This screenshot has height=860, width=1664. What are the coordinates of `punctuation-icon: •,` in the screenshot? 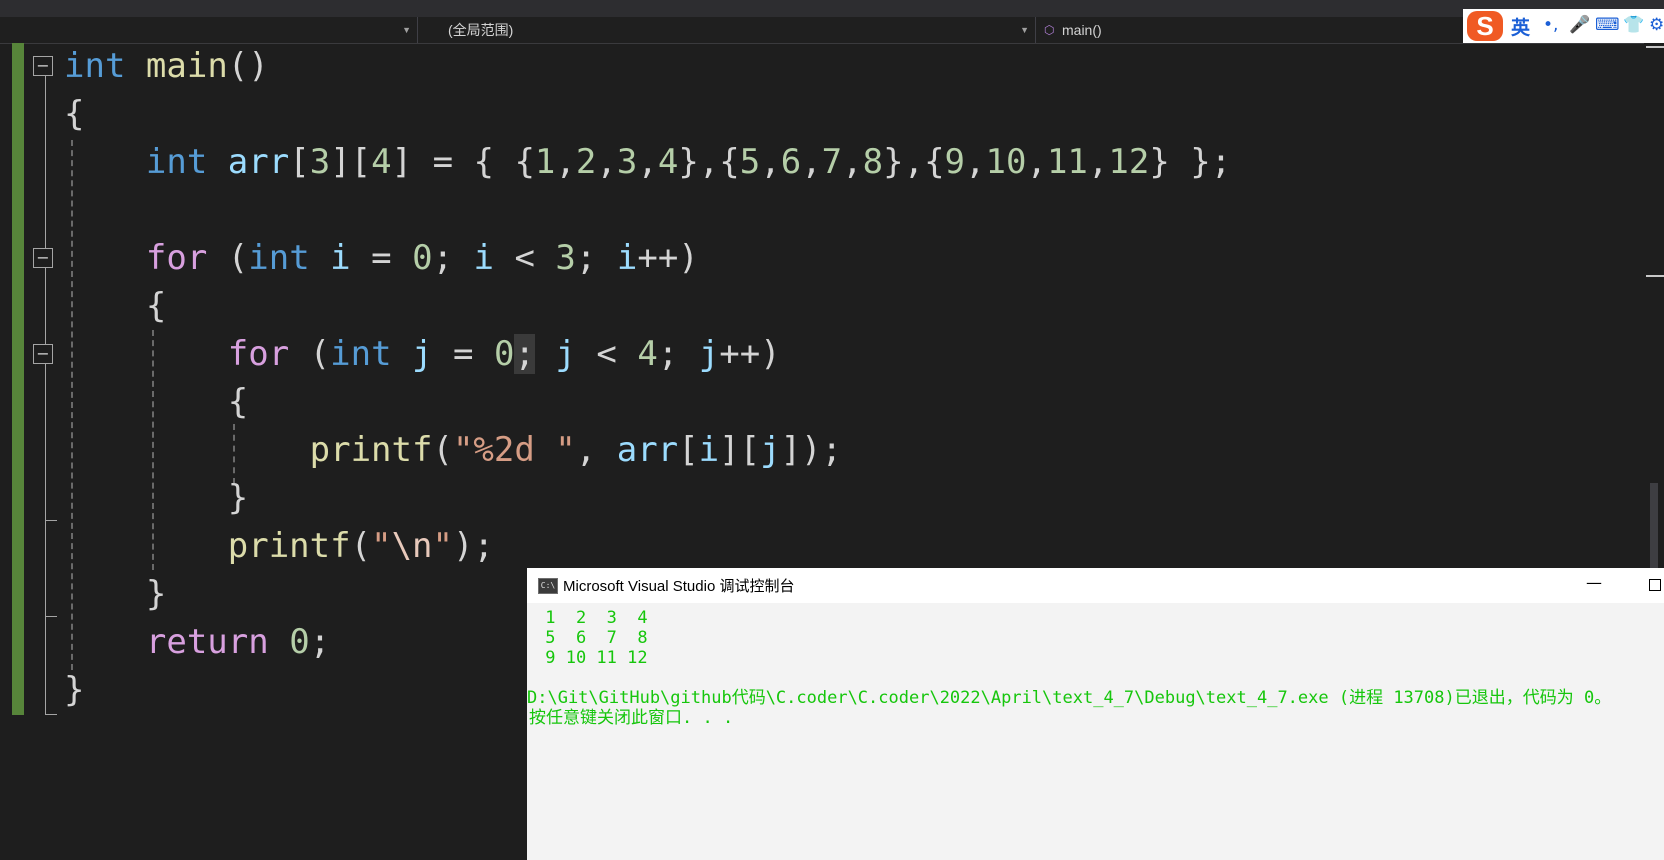 It's located at (1550, 25).